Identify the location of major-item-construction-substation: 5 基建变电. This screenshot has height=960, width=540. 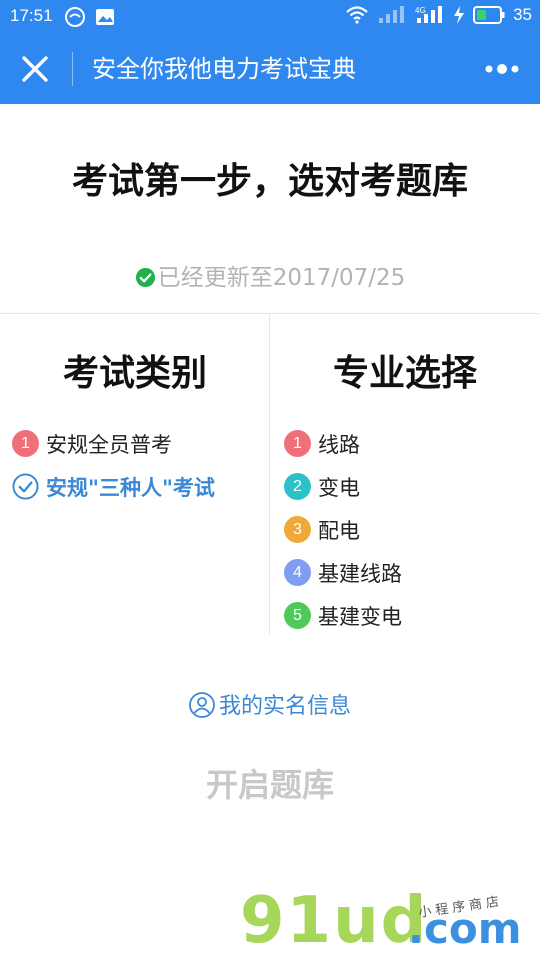
(343, 615).